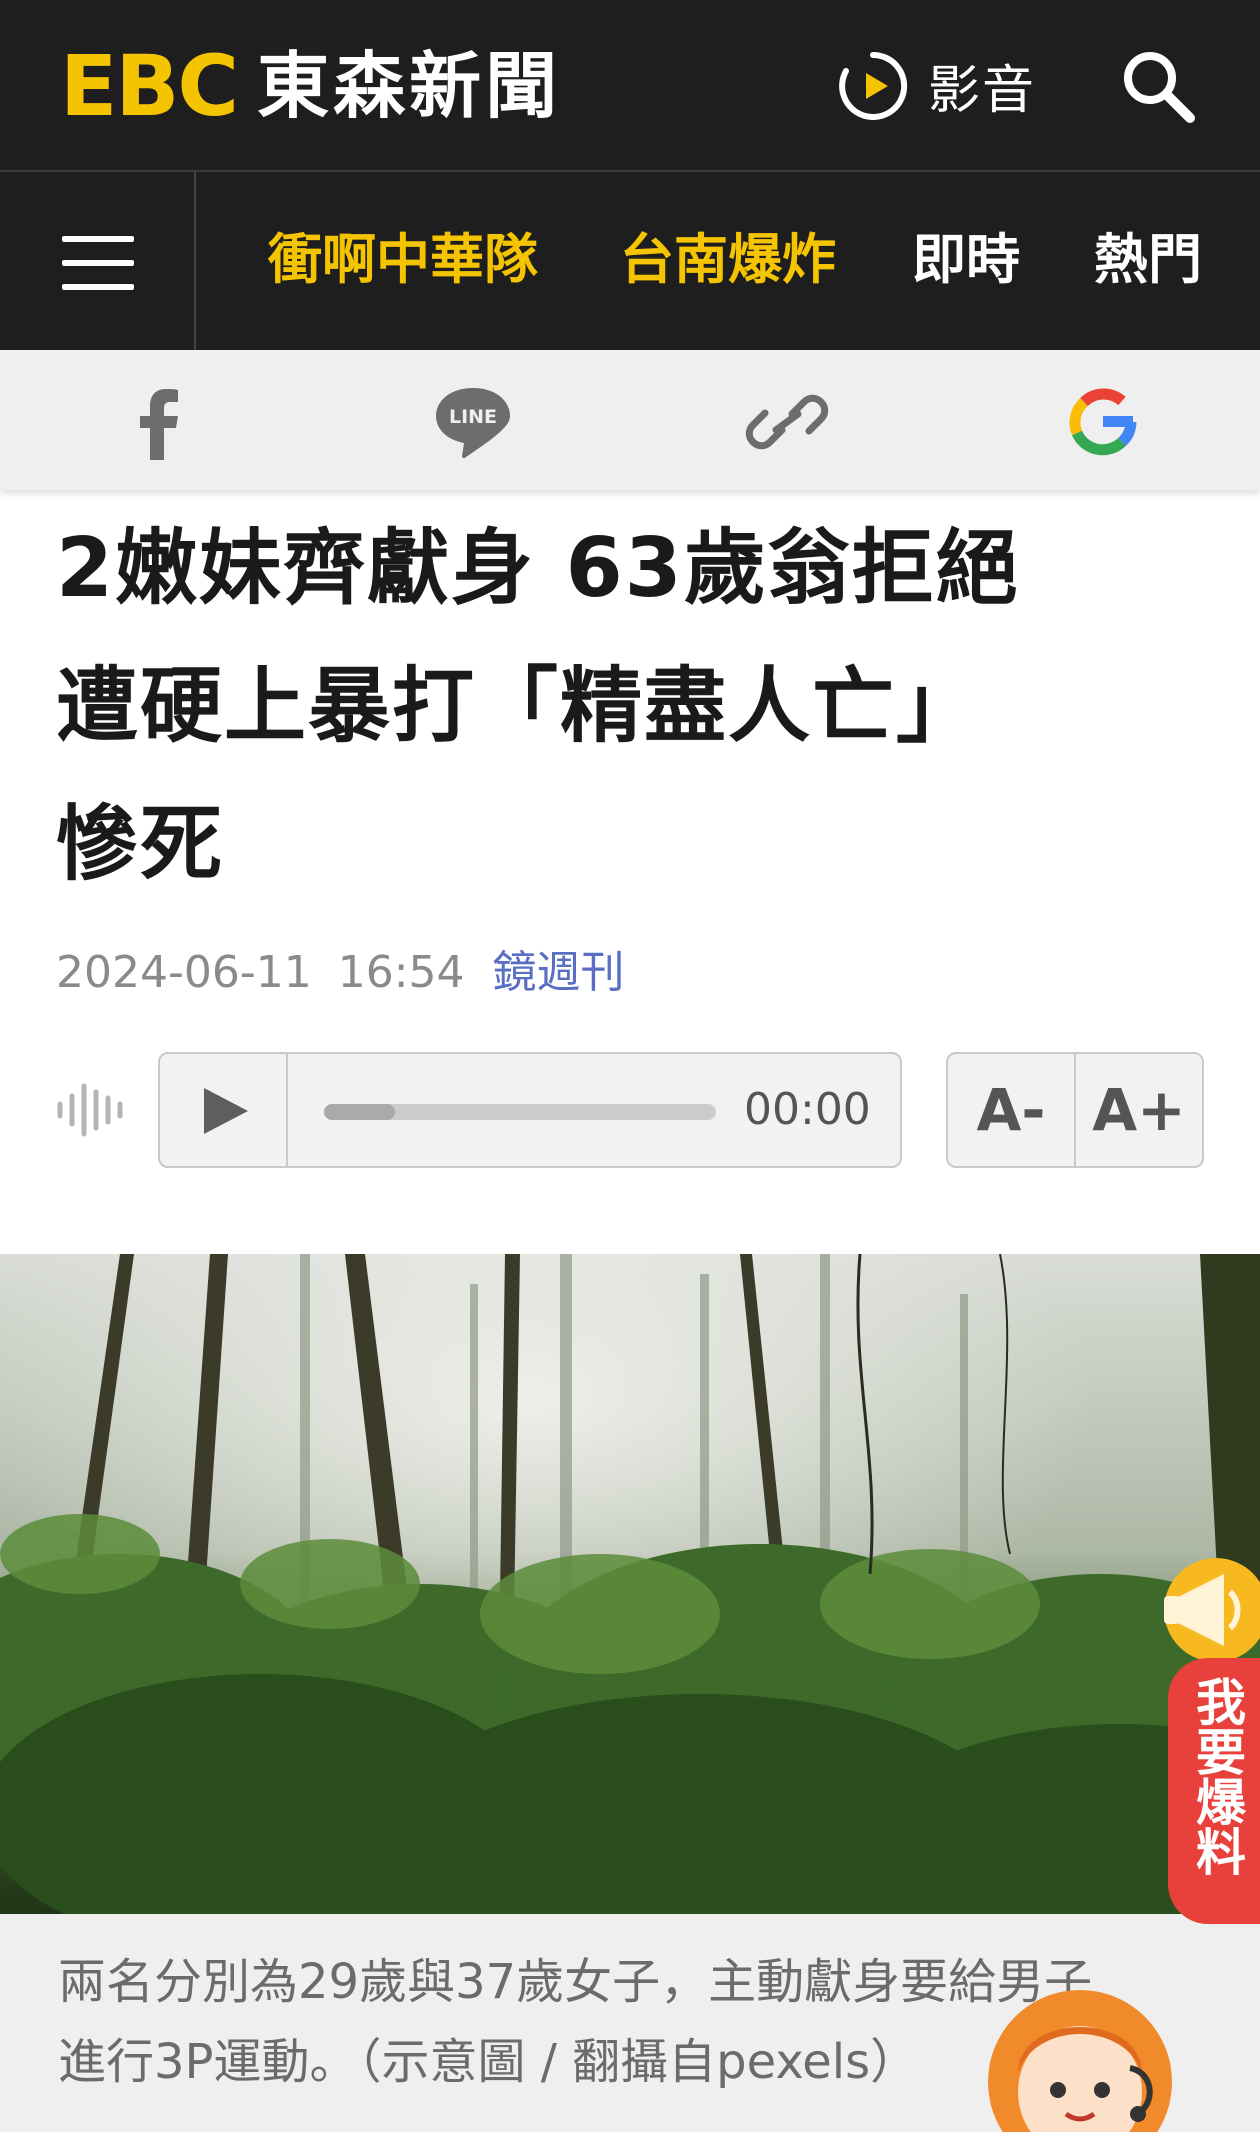 Image resolution: width=1260 pixels, height=2132 pixels. I want to click on logo-ebc: EBC, so click(149, 86).